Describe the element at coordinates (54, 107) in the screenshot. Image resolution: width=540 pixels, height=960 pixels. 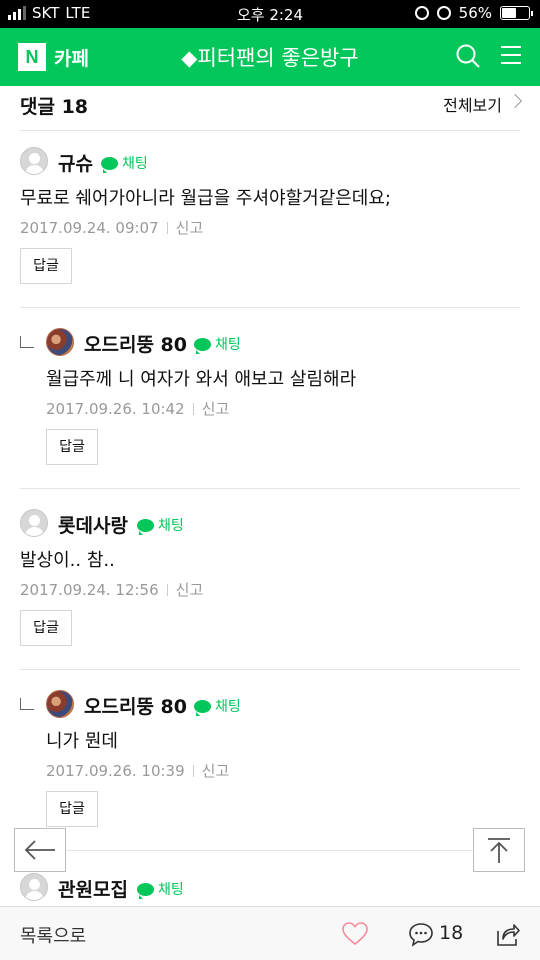
I see `comment-count-title: 댓글 18` at that location.